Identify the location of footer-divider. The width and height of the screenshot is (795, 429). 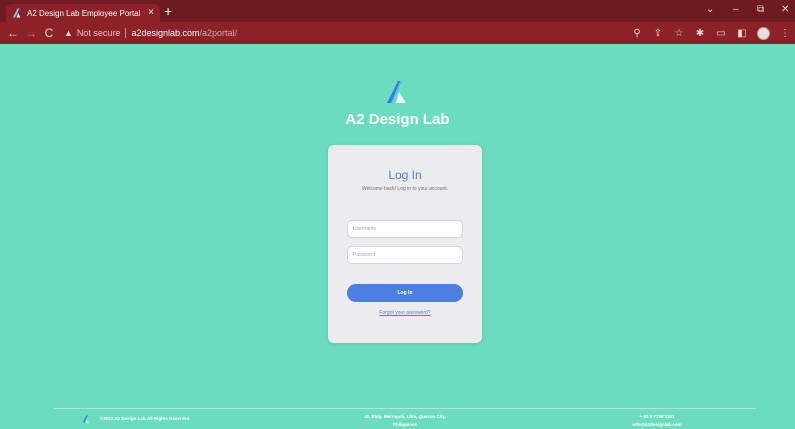
(405, 408).